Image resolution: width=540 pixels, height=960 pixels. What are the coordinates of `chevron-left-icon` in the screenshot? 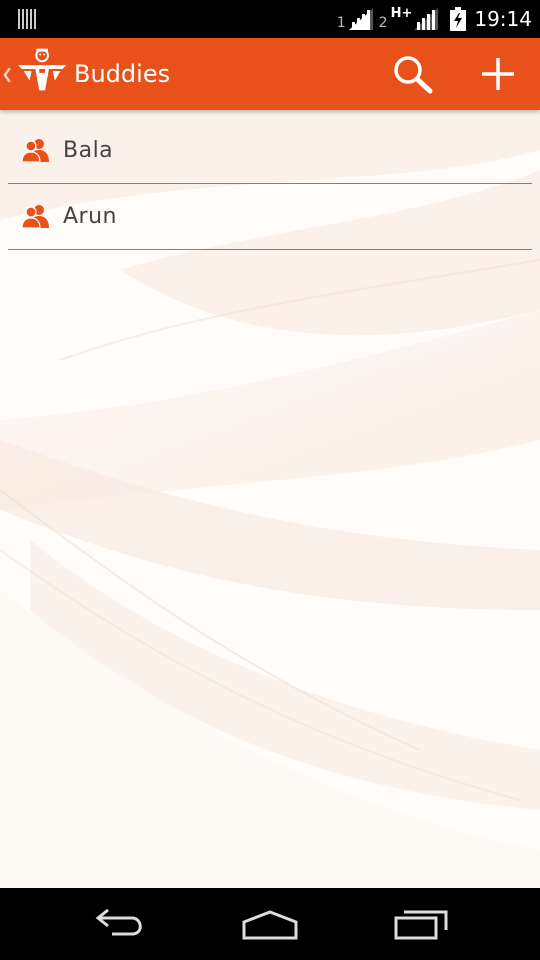 It's located at (7, 75).